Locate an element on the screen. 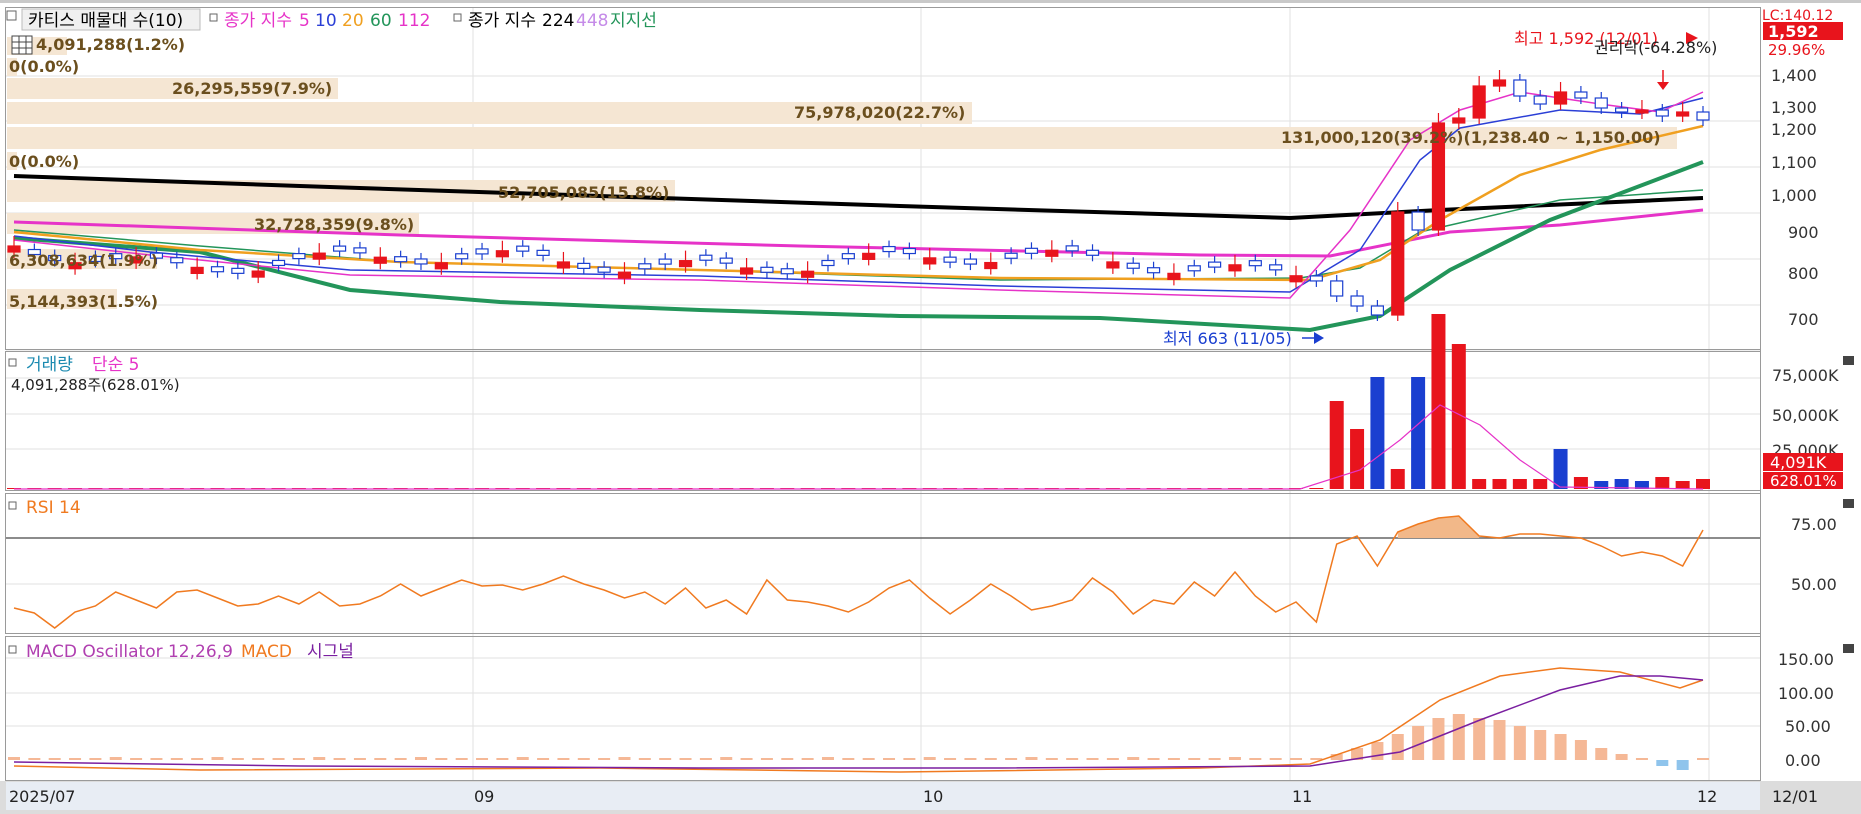 The image size is (1861, 814). price-tick: 800 is located at coordinates (1803, 273).